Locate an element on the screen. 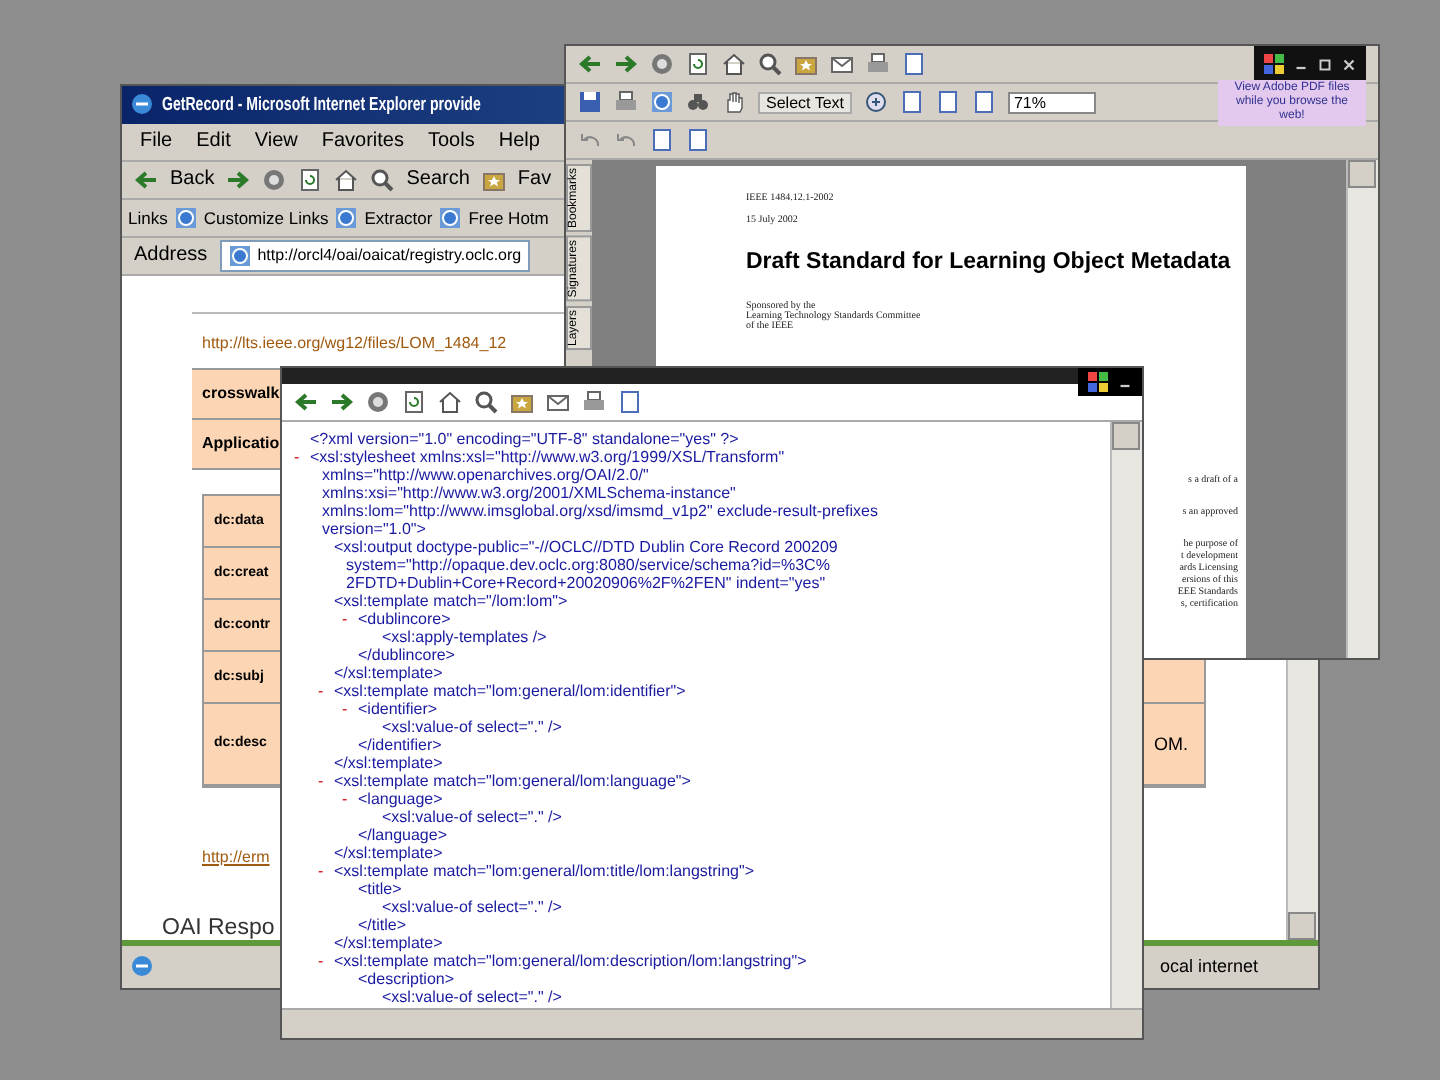 The width and height of the screenshot is (1440, 1080). menu-item: File is located at coordinates (156, 141).